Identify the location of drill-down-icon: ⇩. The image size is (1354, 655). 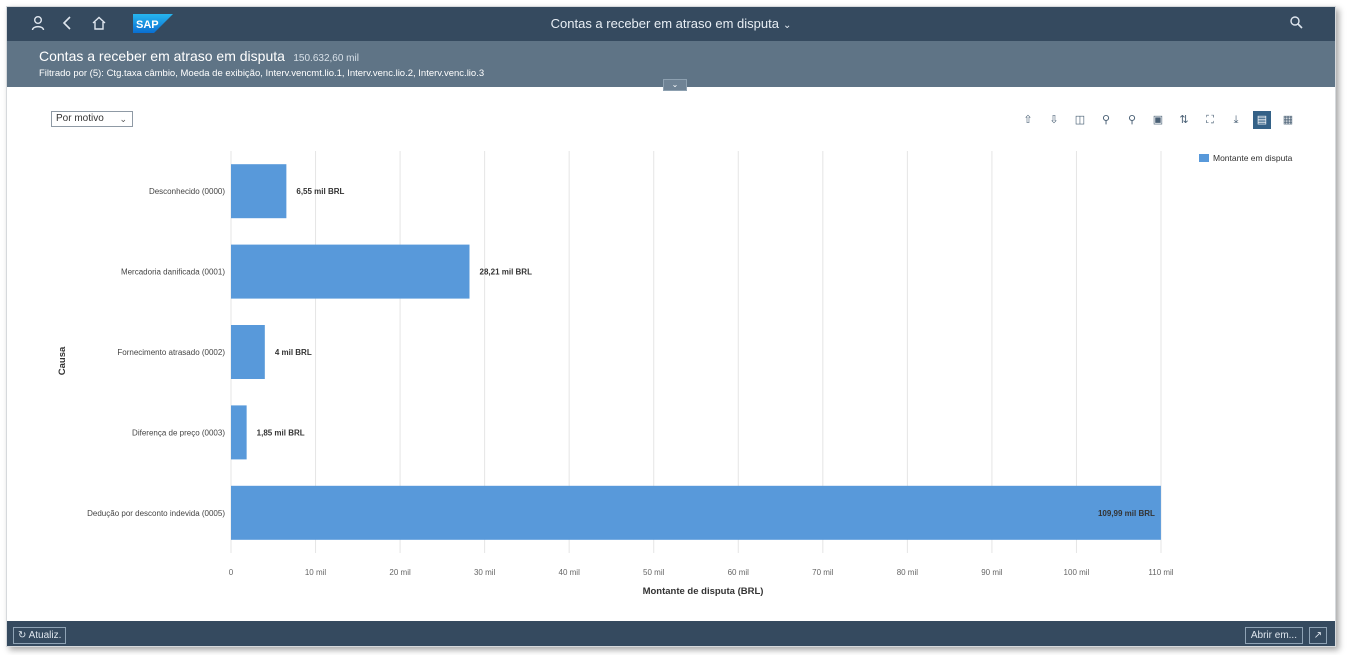
(1054, 120).